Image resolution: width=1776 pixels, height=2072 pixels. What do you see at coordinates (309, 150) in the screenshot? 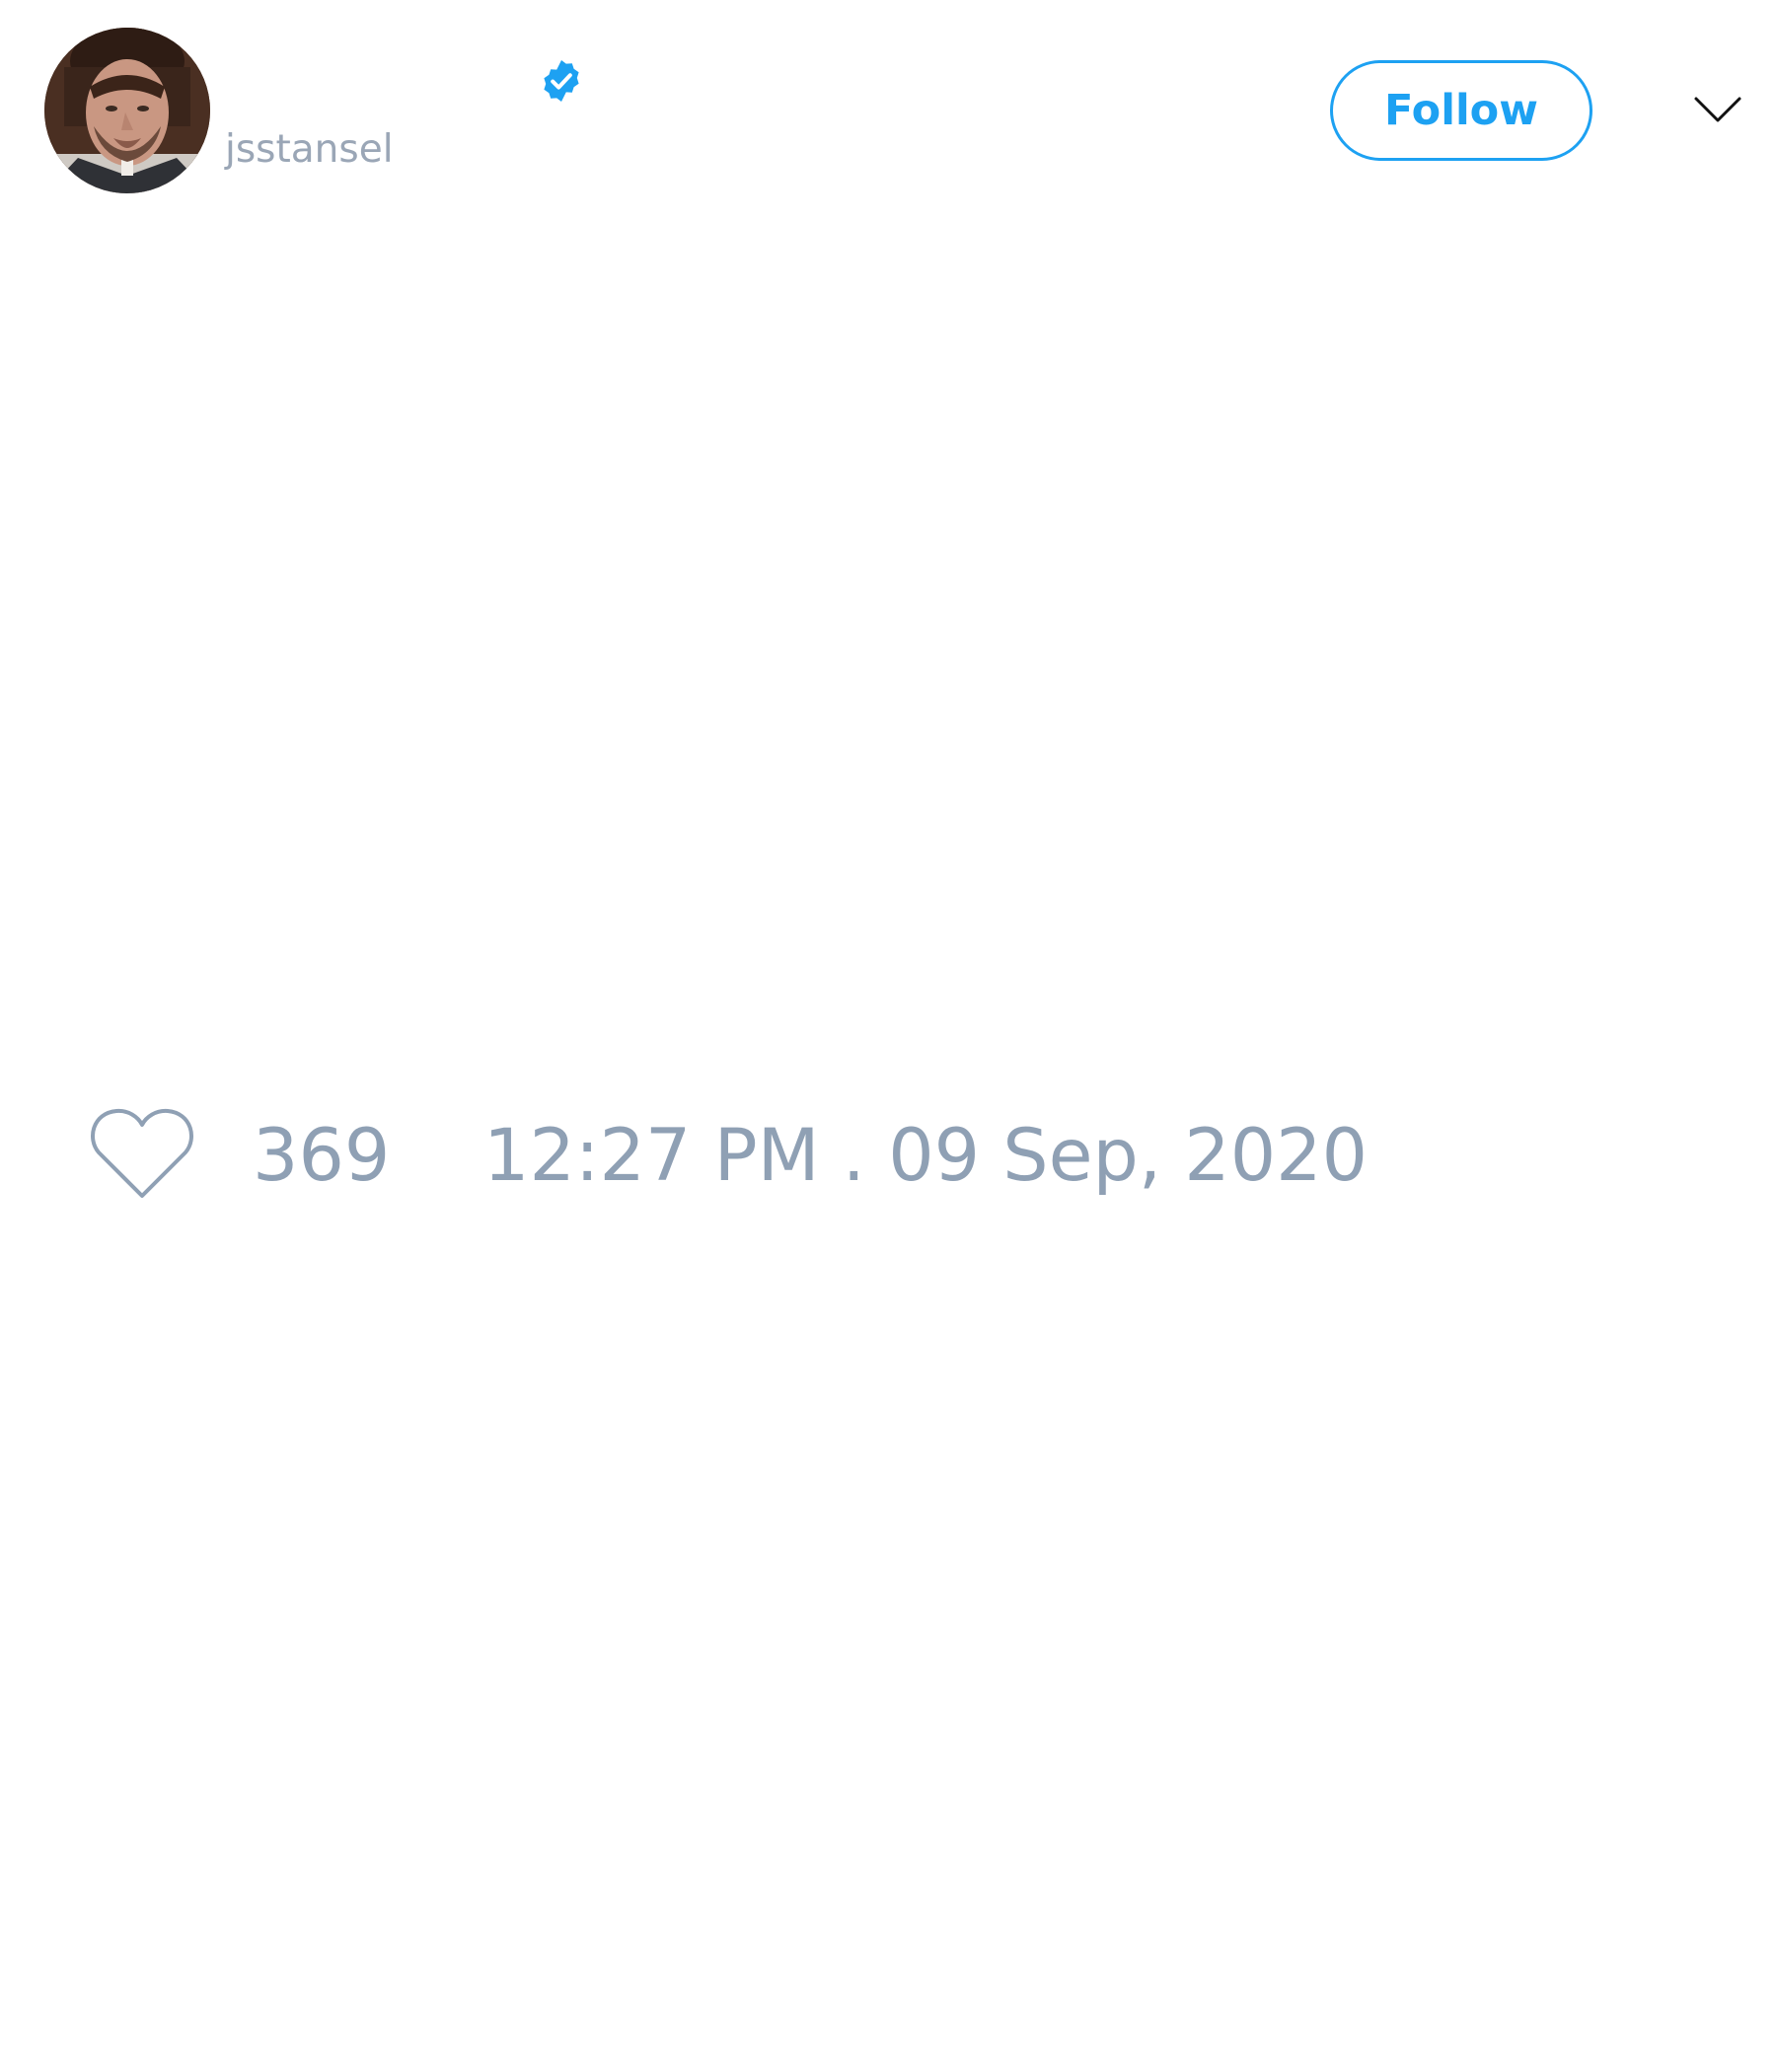
I see `author-handle: jsstansel` at bounding box center [309, 150].